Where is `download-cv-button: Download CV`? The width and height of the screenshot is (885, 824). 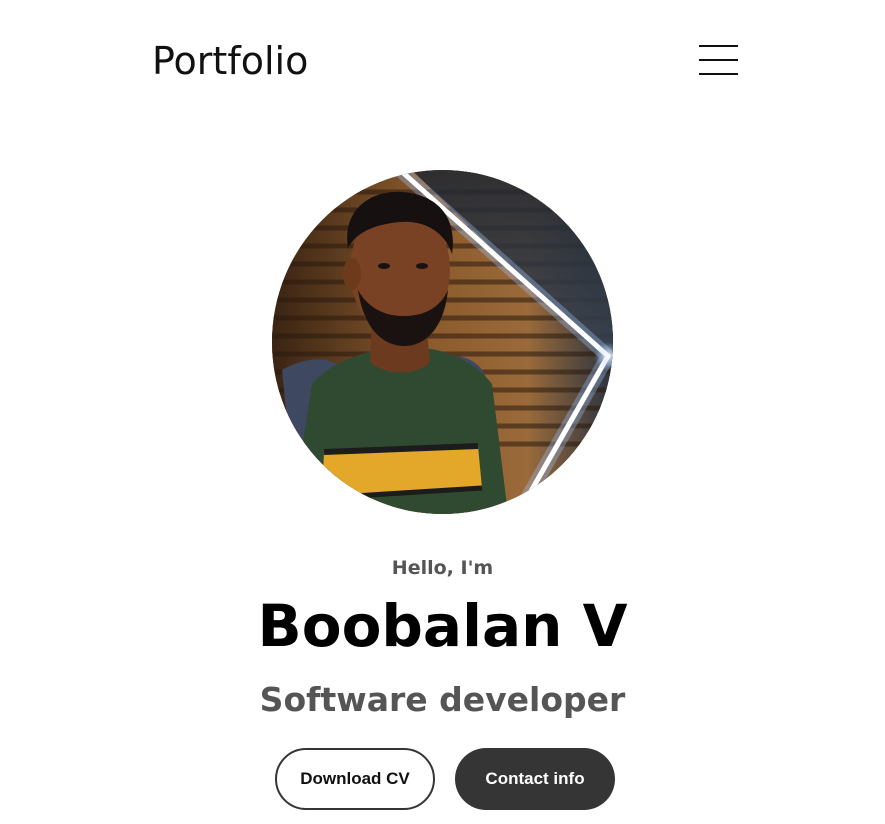 download-cv-button: Download CV is located at coordinates (355, 779).